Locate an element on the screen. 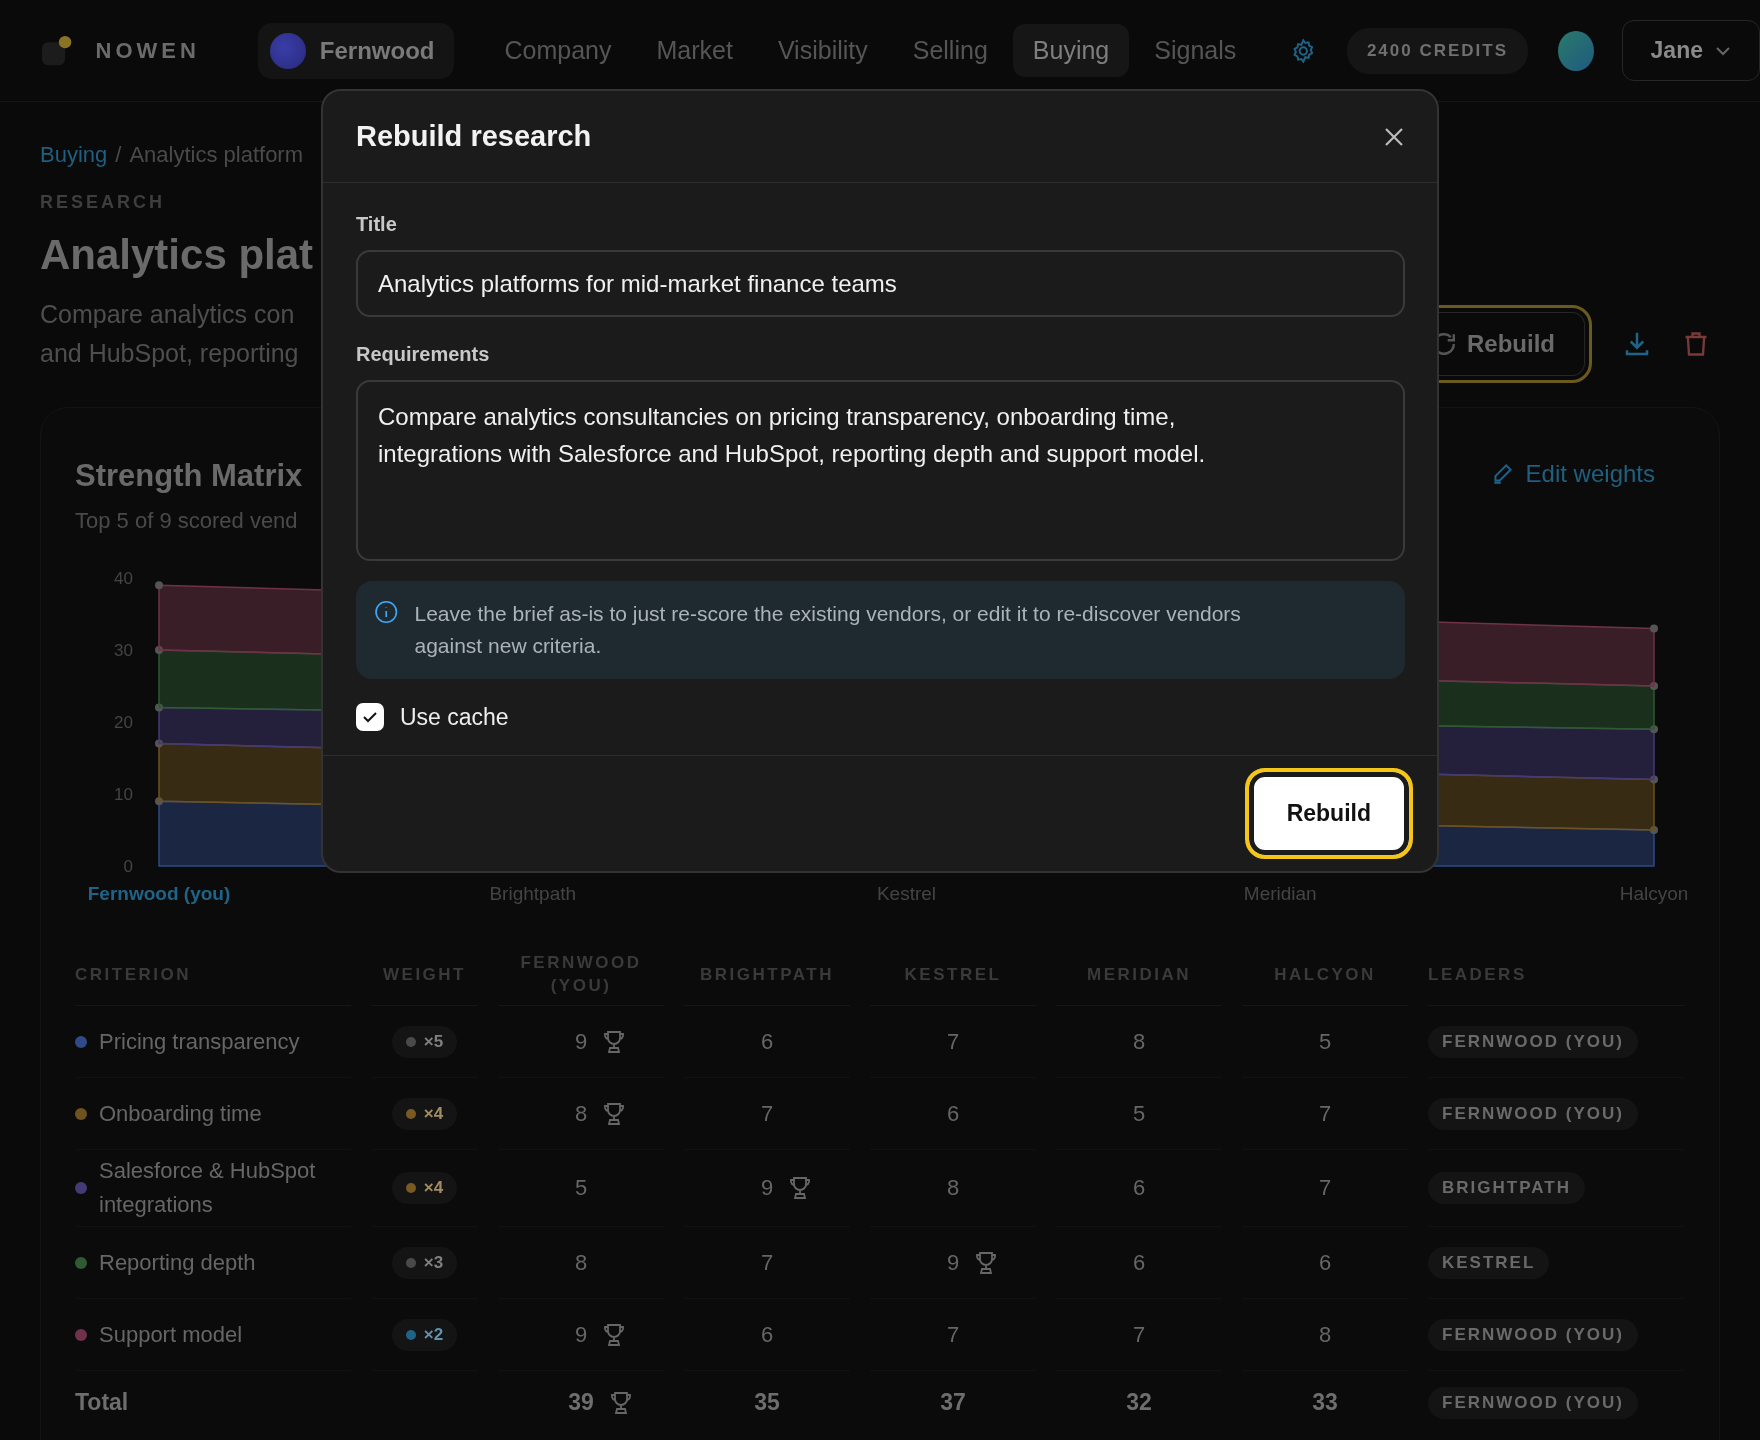 The image size is (1760, 1440). weight-value: ×5 is located at coordinates (433, 1041).